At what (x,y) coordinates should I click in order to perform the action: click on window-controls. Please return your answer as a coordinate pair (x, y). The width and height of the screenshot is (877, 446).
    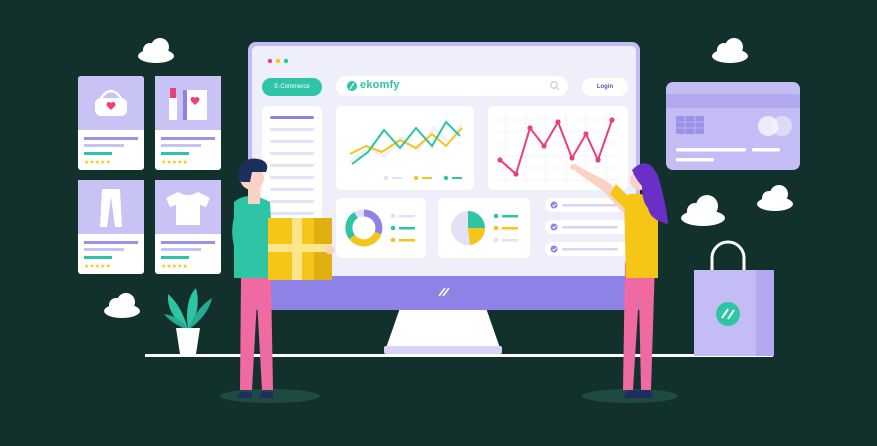
    Looking at the image, I should click on (278, 61).